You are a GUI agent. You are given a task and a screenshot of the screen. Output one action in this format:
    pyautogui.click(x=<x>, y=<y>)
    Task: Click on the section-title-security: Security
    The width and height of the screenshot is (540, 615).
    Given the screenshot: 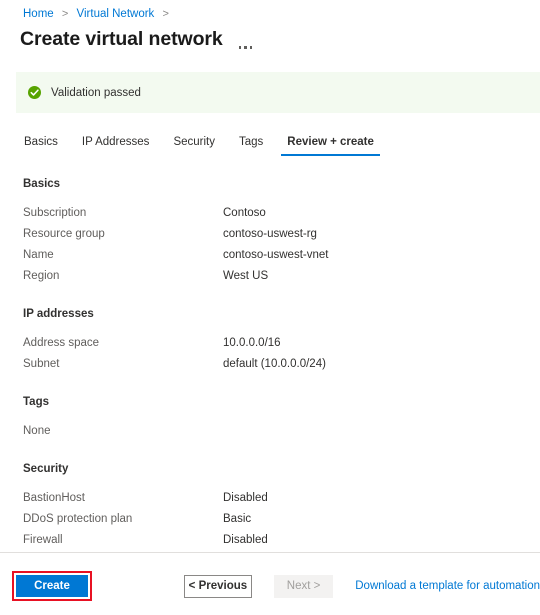 What is the action you would take?
    pyautogui.click(x=46, y=469)
    